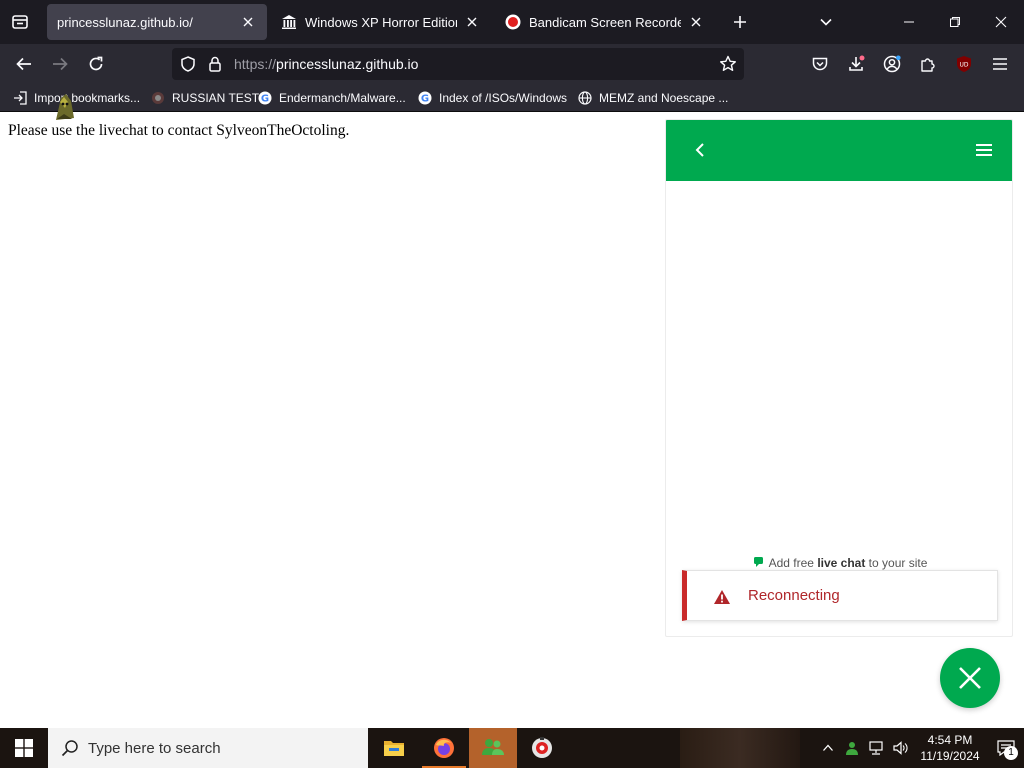 The height and width of the screenshot is (768, 1024). I want to click on clock: 4:54 PM 11/19/2024, so click(950, 748).